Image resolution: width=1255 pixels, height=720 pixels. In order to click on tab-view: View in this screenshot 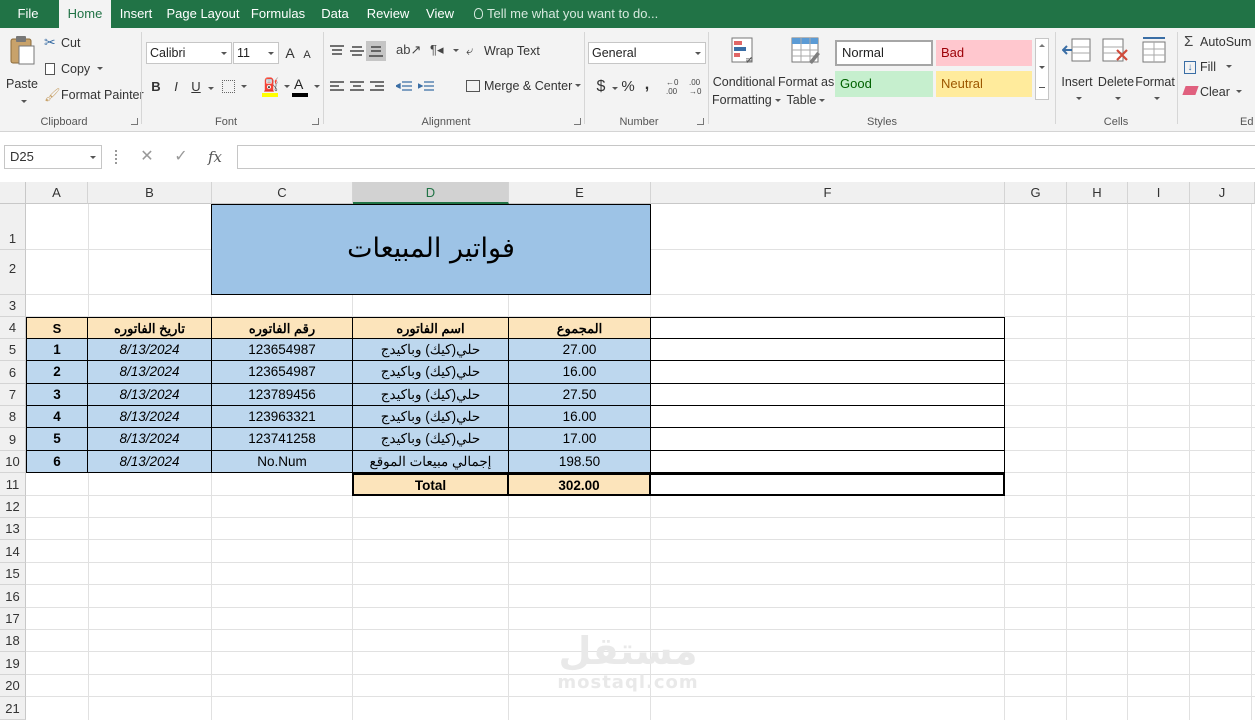, I will do `click(440, 14)`.